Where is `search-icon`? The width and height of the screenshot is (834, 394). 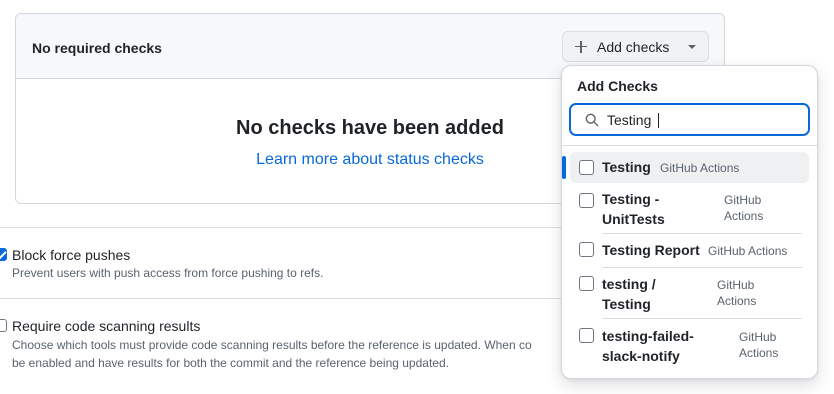
search-icon is located at coordinates (592, 120).